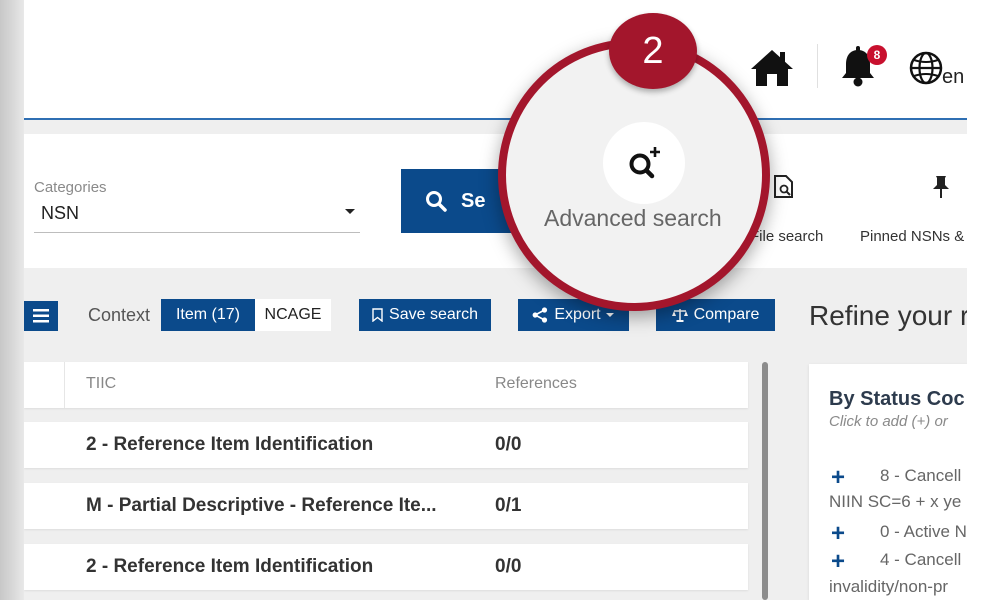  I want to click on list-icon, so click(41, 316).